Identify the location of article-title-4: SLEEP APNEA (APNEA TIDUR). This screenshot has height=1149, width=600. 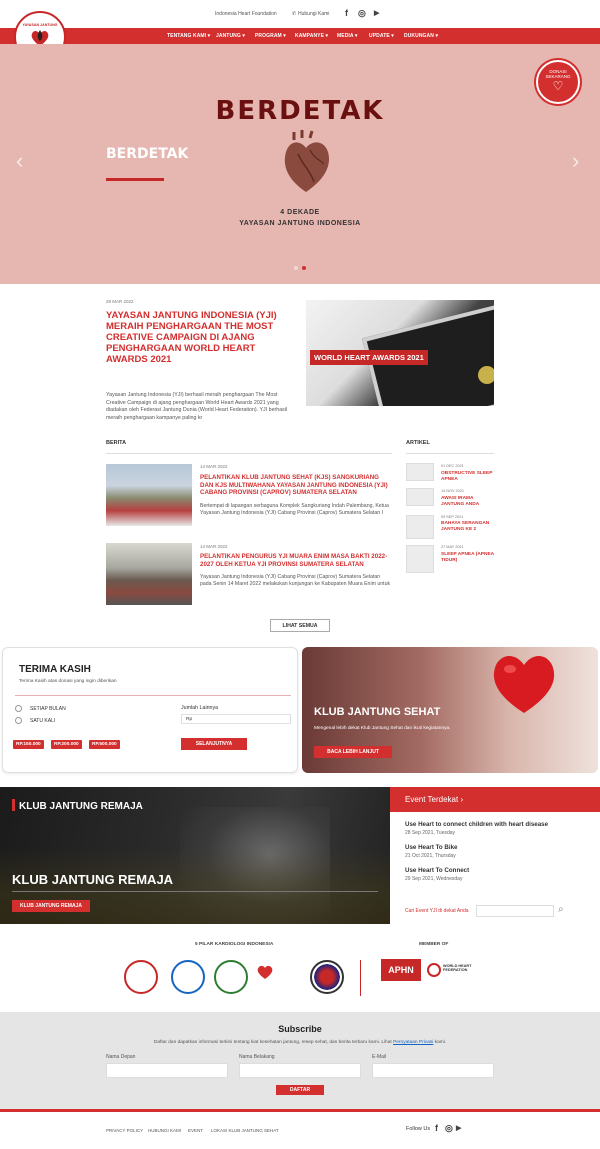
(468, 558).